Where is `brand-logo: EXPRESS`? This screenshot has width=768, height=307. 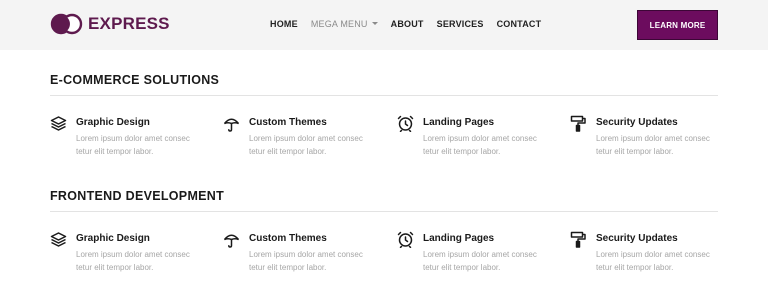 brand-logo: EXPRESS is located at coordinates (110, 24).